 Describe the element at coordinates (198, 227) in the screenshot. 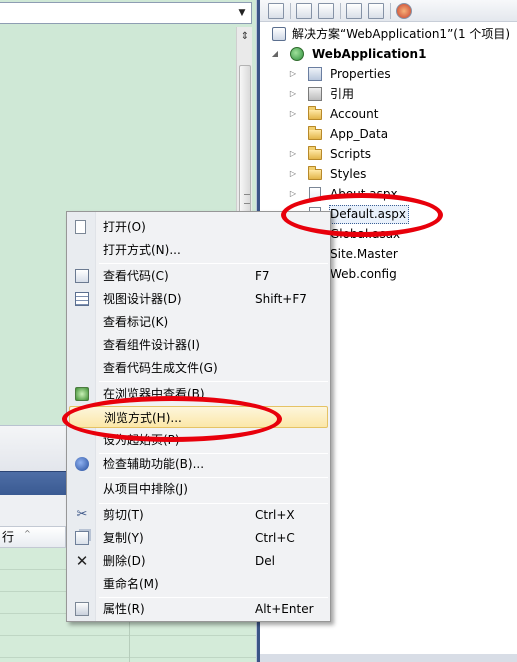

I see `menu-item-open: 打开(O)` at that location.